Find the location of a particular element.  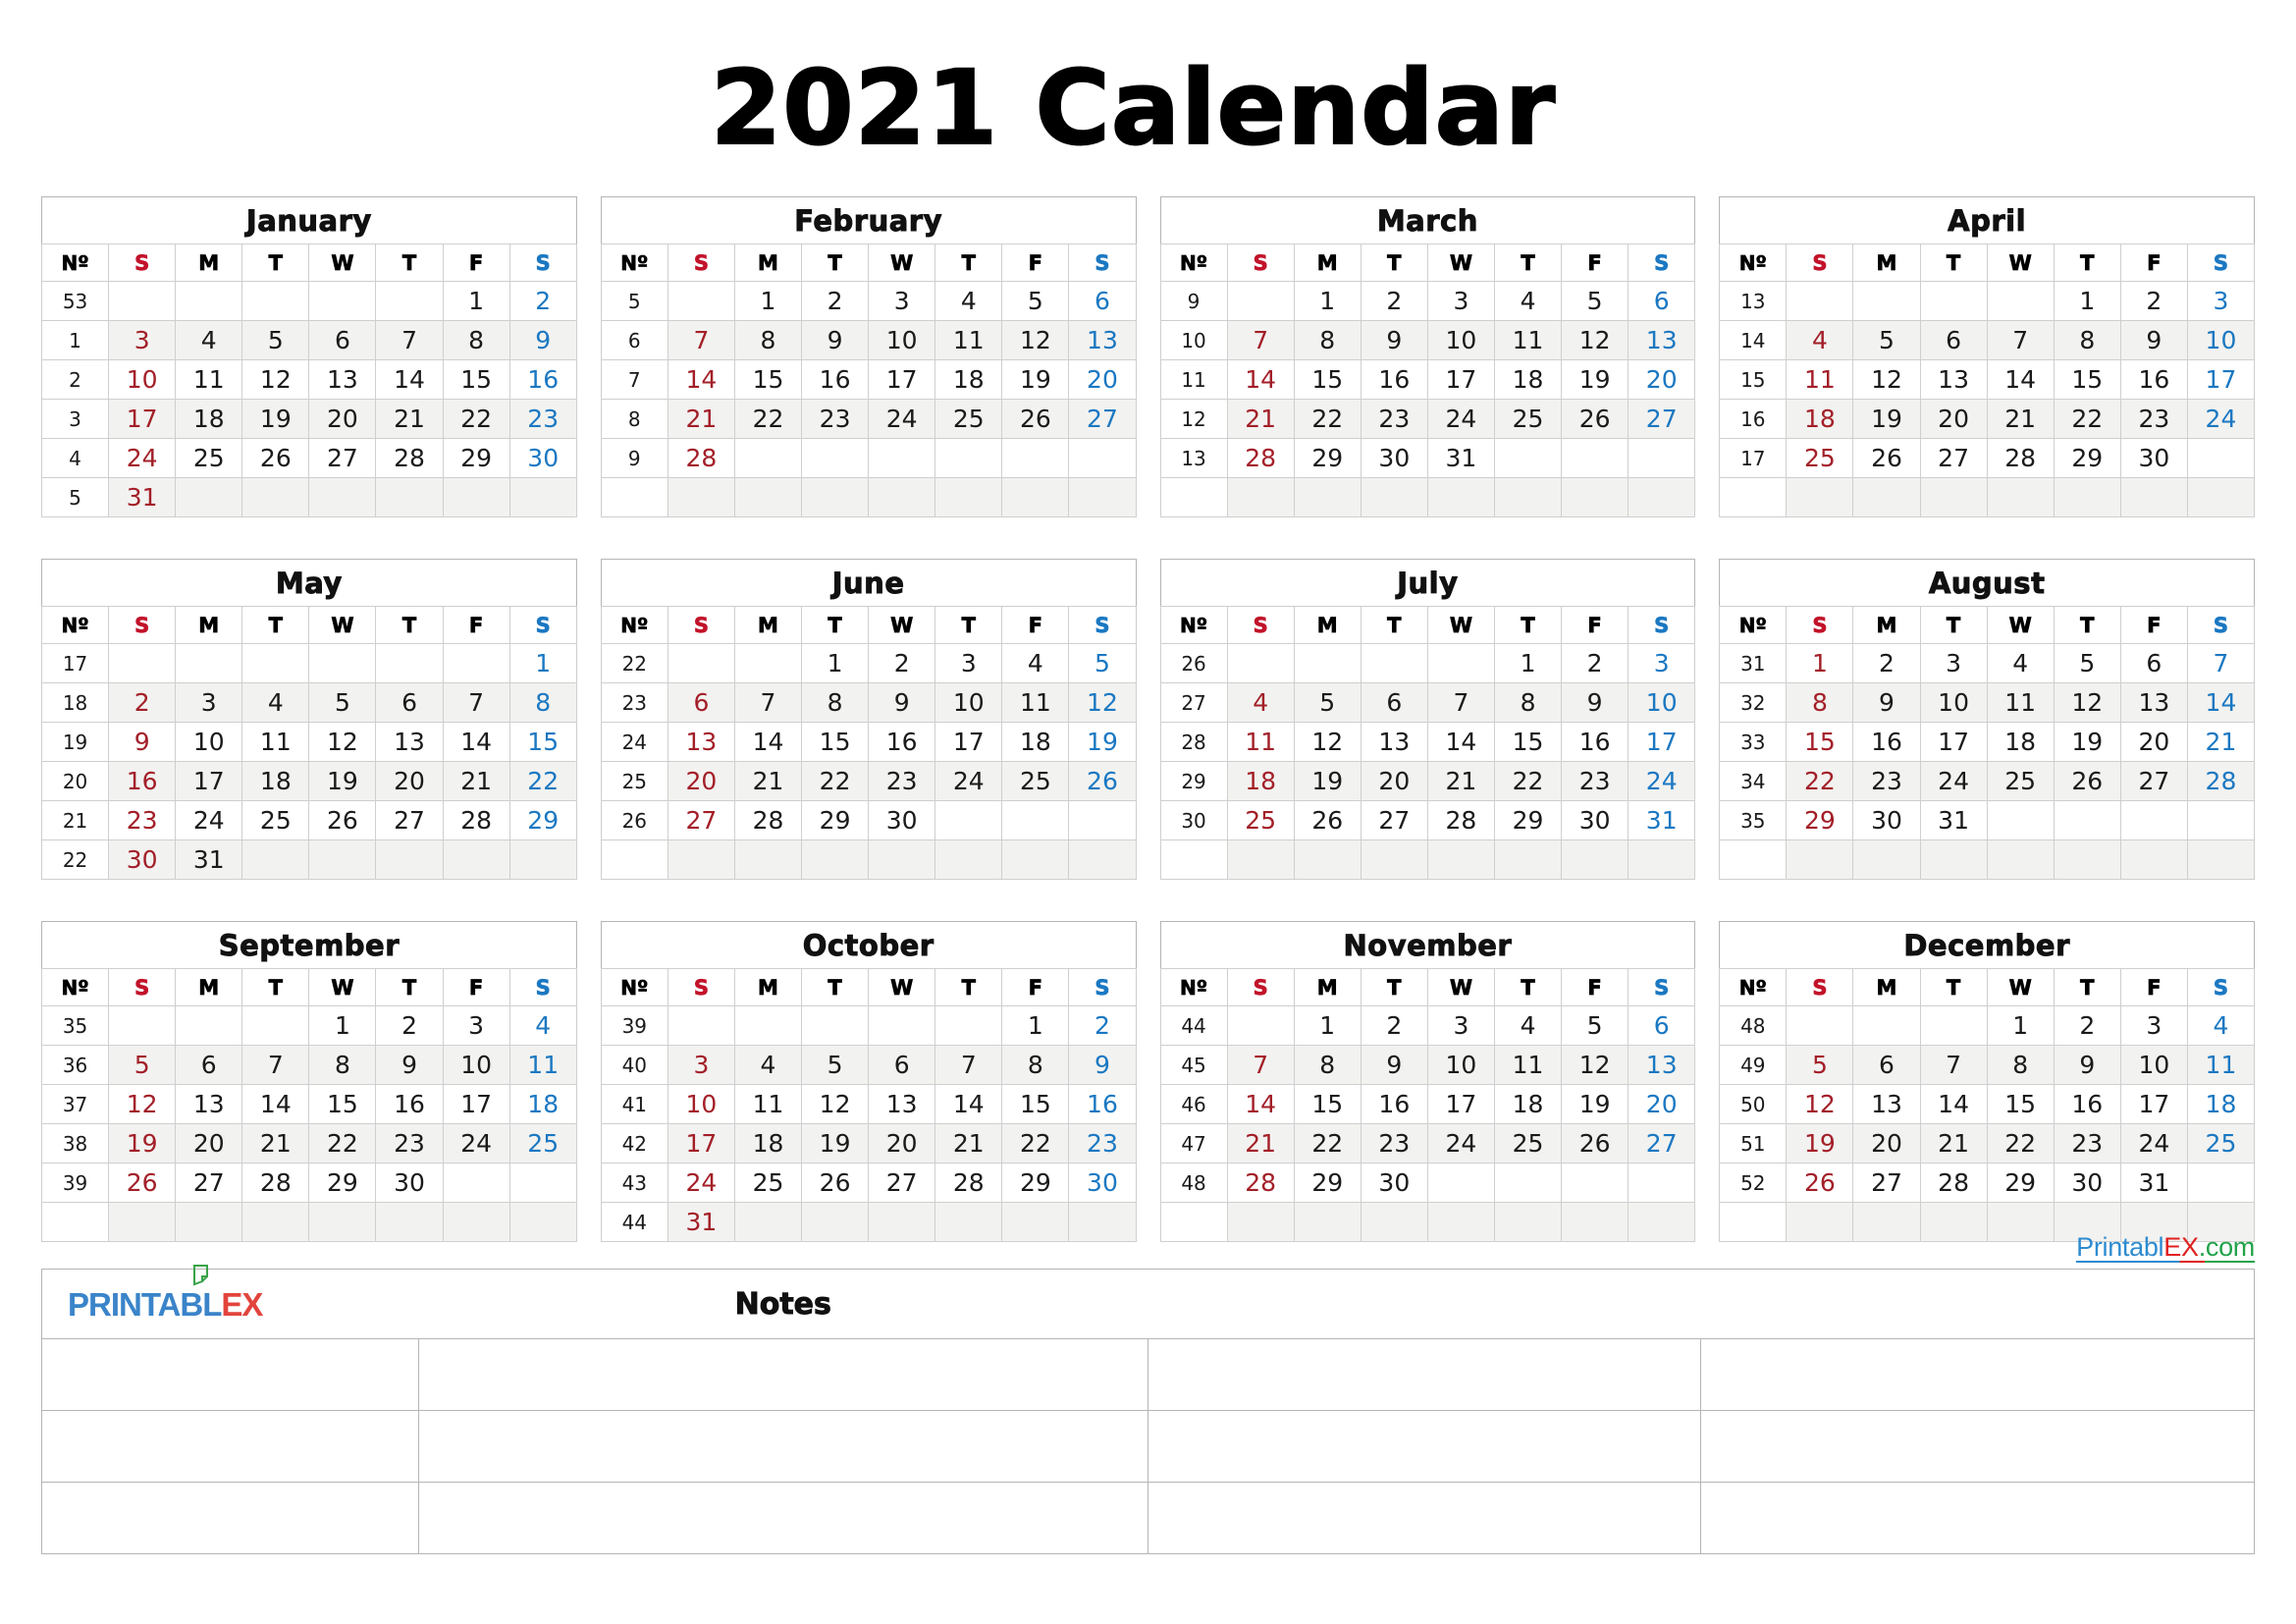

day-cell: 15 is located at coordinates (342, 1104).